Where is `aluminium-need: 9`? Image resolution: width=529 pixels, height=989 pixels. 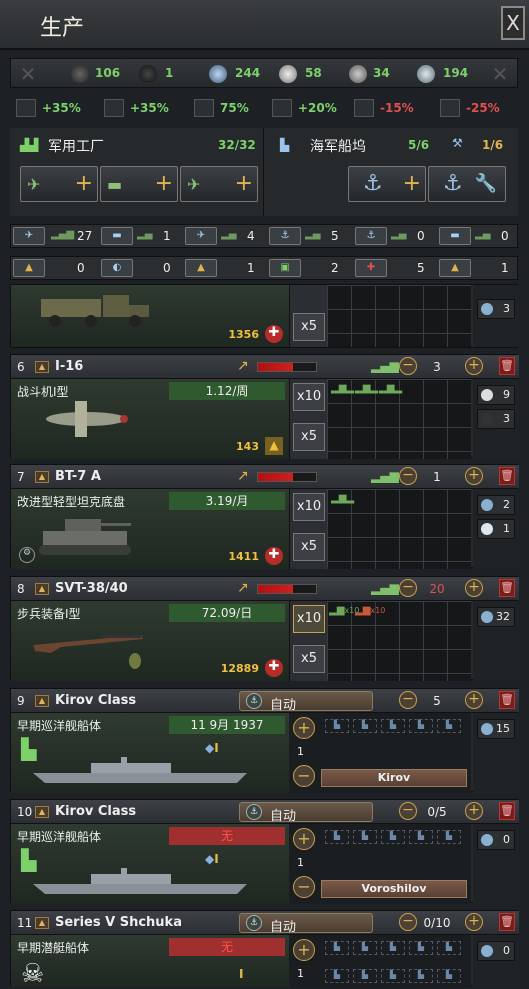
aluminium-need: 9 is located at coordinates (496, 395).